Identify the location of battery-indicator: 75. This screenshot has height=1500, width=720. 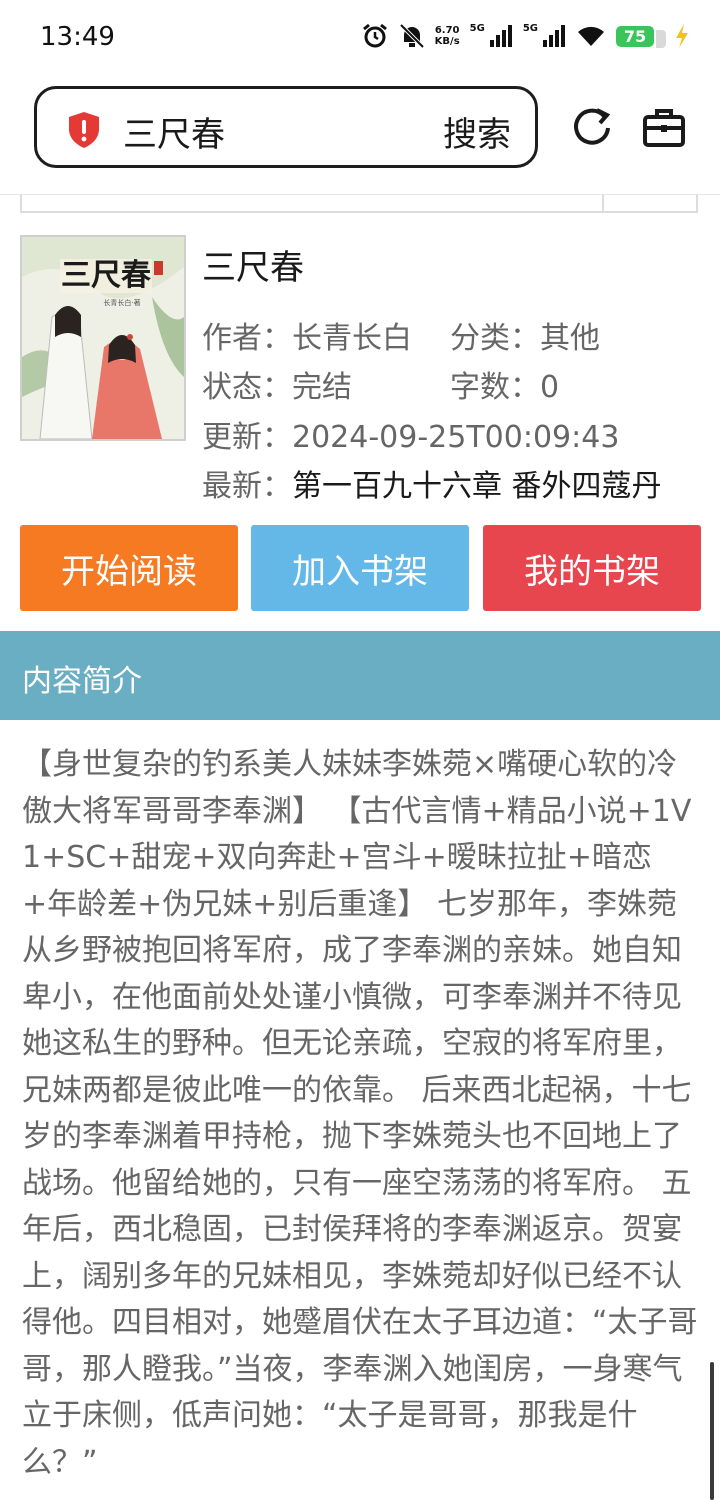
(641, 36).